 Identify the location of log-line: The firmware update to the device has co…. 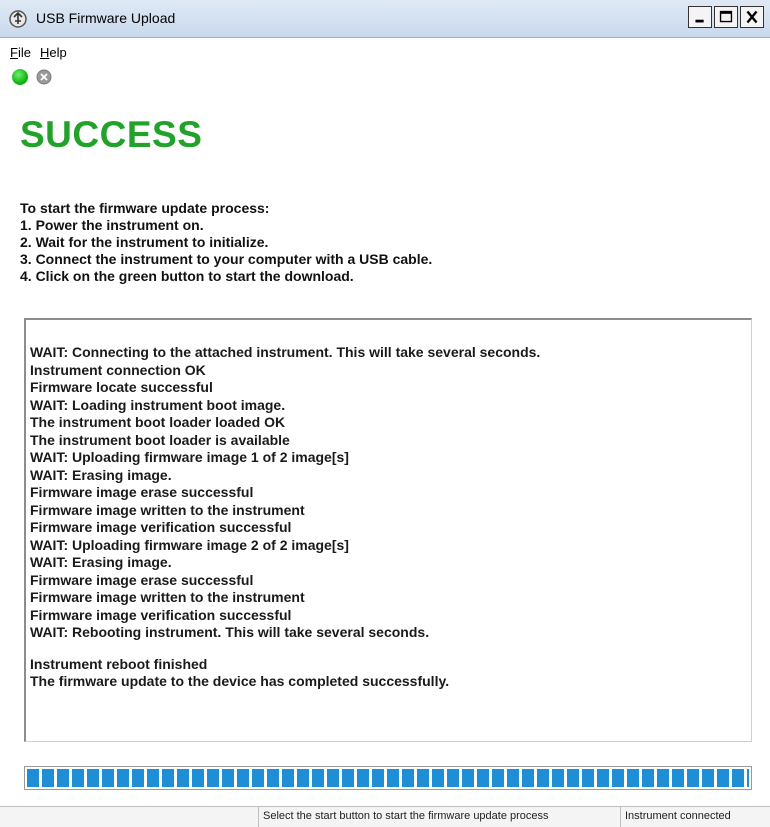
(240, 681).